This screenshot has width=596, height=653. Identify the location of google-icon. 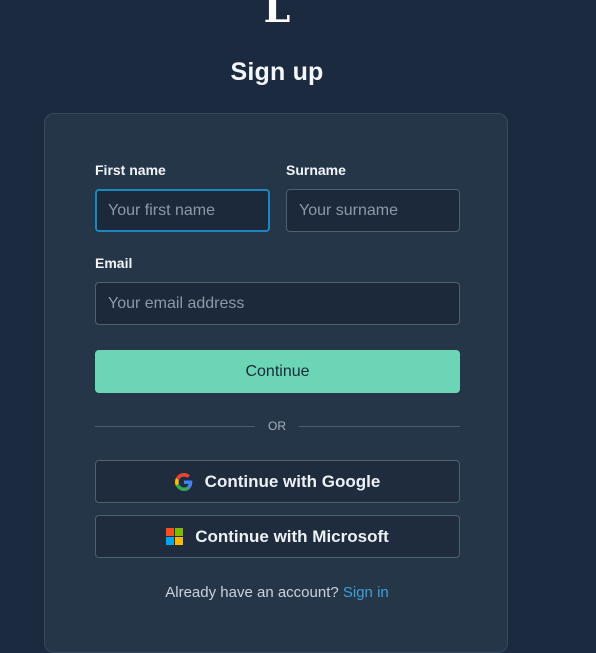
(183, 481).